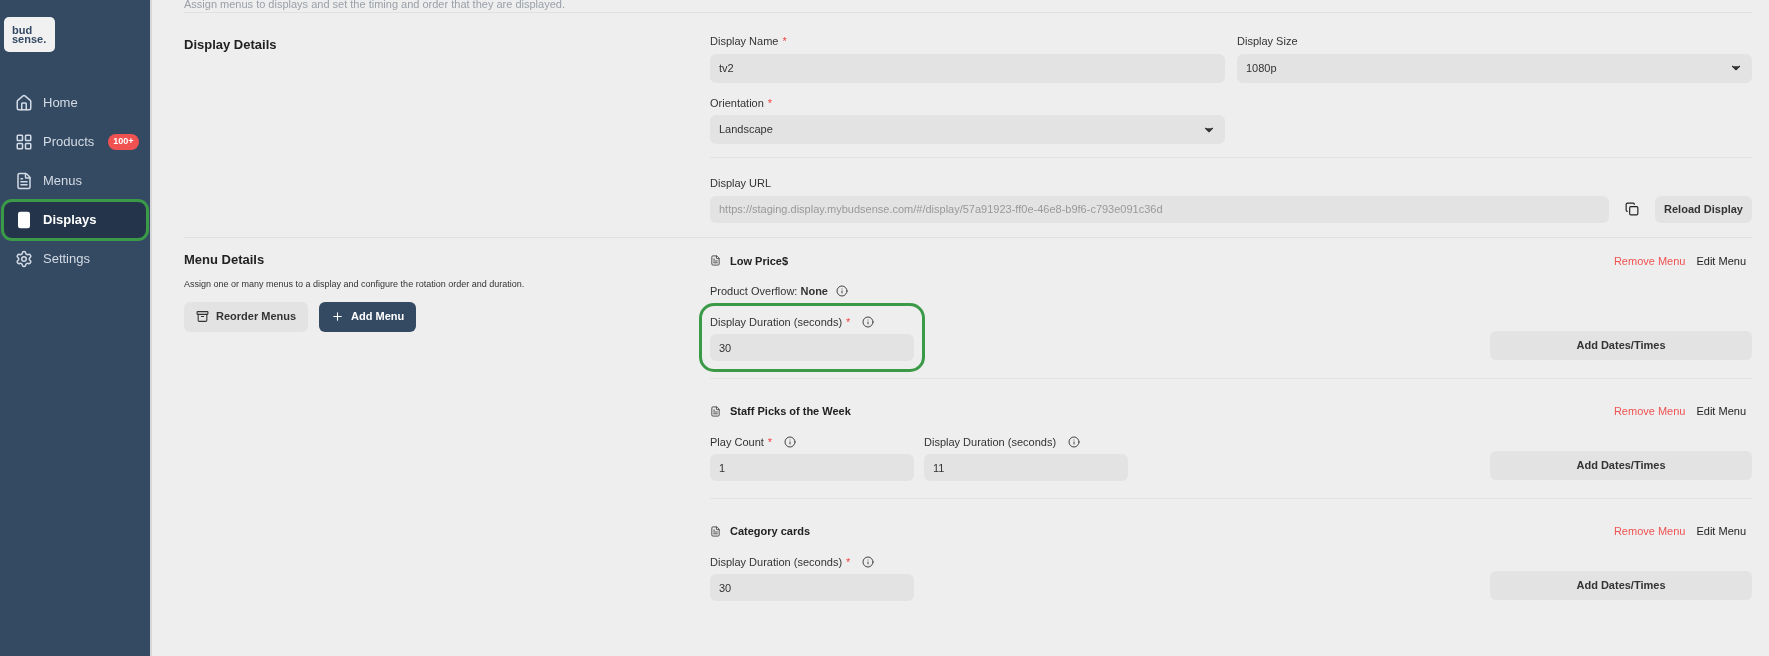  Describe the element at coordinates (231, 45) in the screenshot. I see `section-title: Display Details` at that location.